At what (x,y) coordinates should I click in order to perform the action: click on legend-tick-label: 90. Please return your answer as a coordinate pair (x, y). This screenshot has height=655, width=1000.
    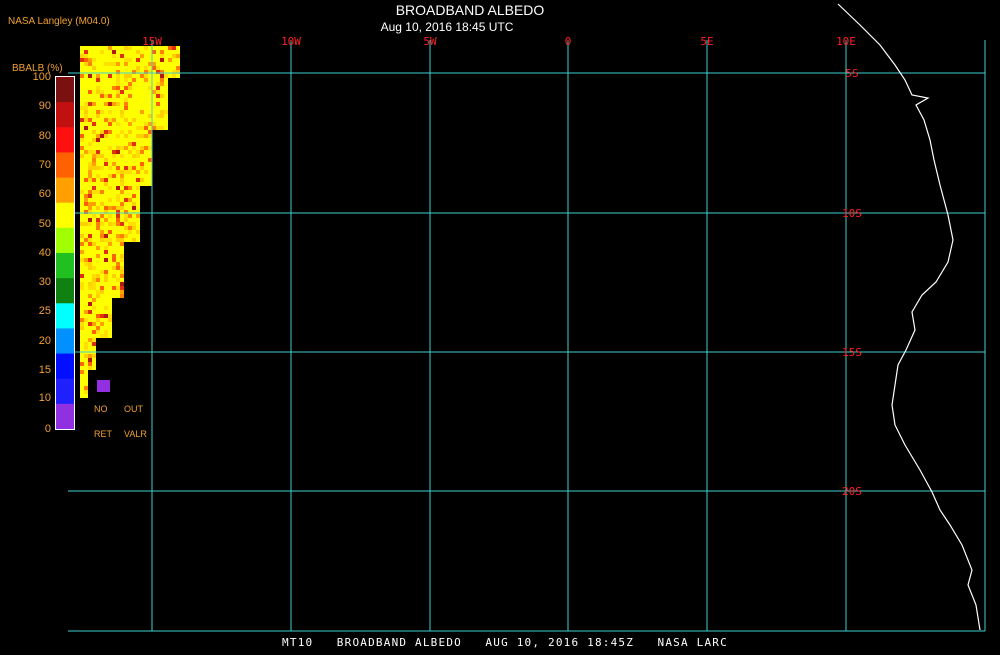
    Looking at the image, I should click on (44, 106).